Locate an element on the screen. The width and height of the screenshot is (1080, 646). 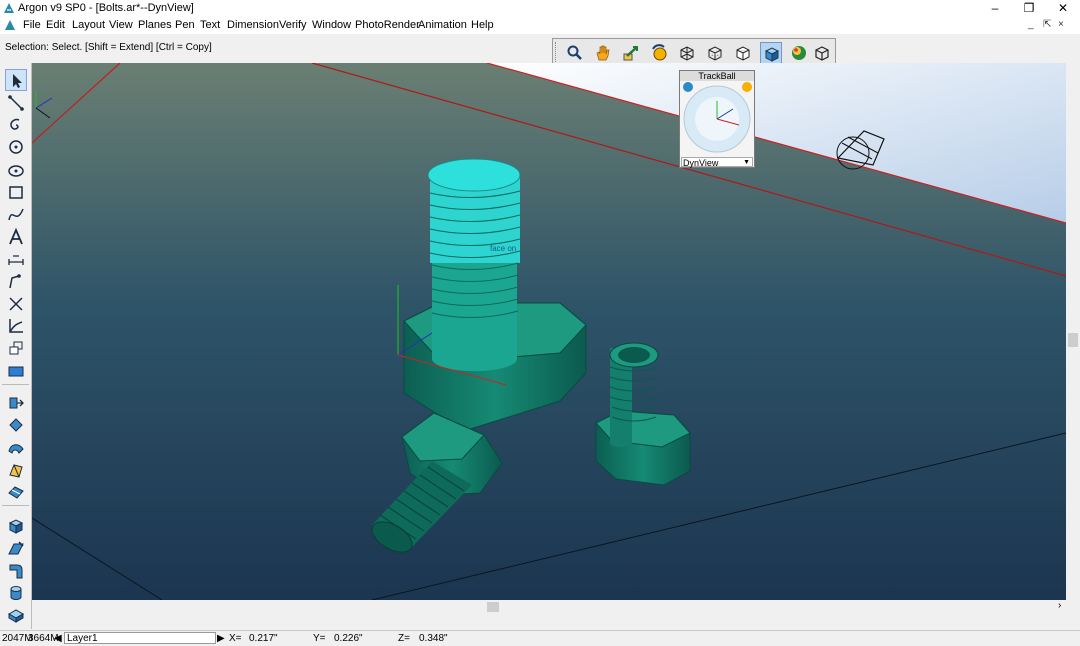
menu-verify: Verify is located at coordinates (293, 25).